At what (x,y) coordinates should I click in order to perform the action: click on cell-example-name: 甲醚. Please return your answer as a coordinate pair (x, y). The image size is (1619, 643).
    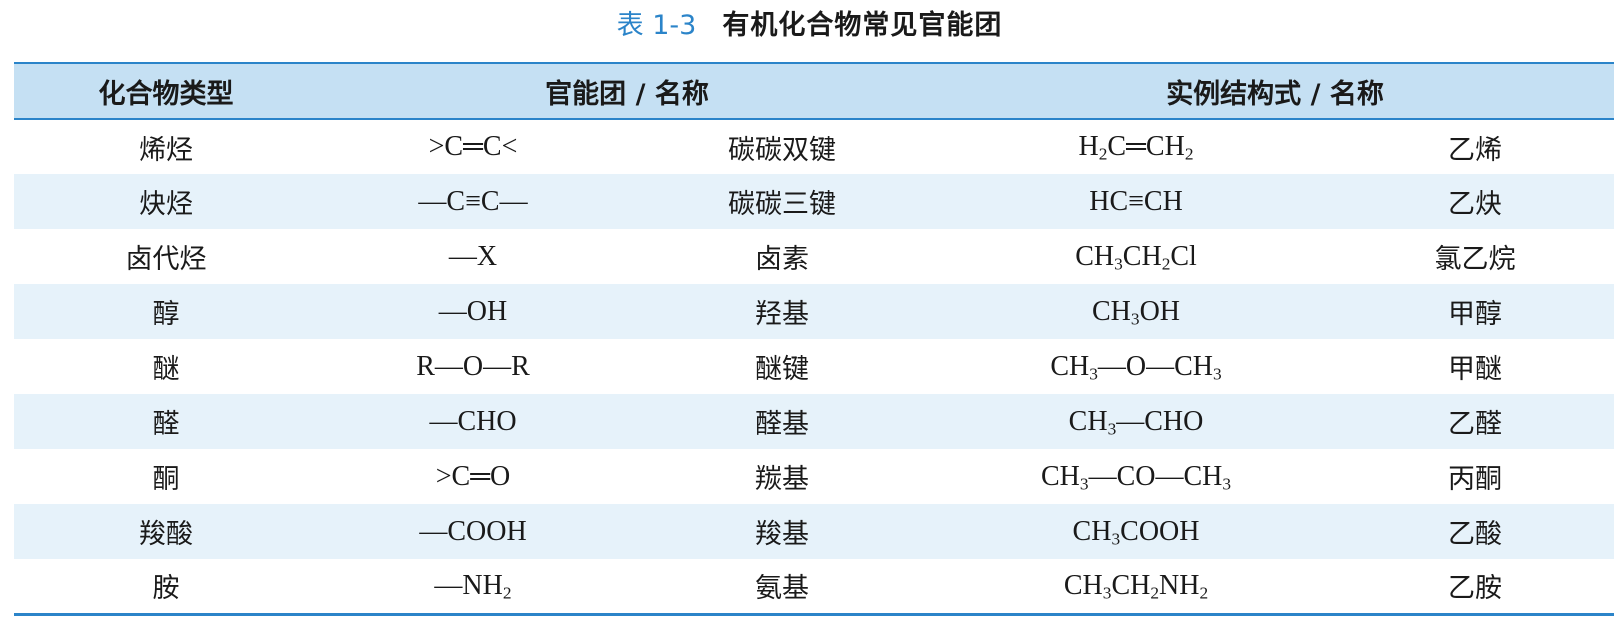
    Looking at the image, I should click on (1475, 369).